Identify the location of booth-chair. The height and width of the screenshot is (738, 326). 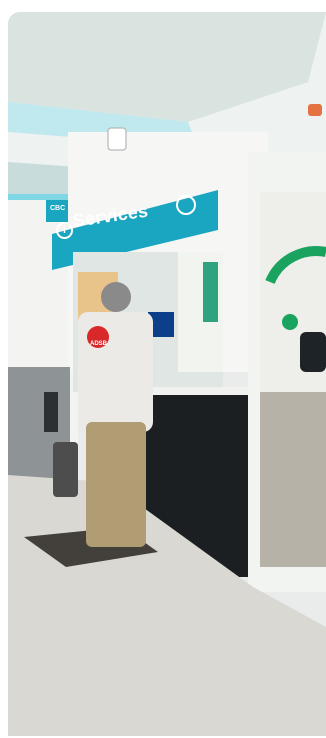
(313, 352).